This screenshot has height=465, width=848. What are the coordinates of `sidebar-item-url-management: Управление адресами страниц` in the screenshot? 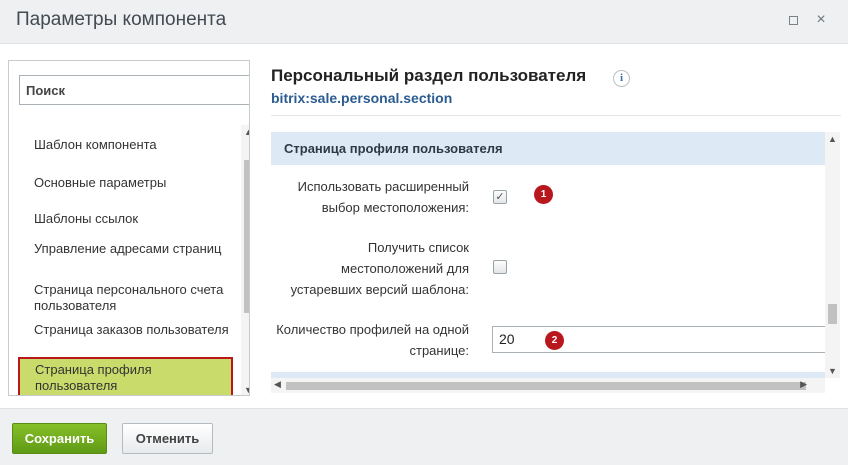 It's located at (125, 249).